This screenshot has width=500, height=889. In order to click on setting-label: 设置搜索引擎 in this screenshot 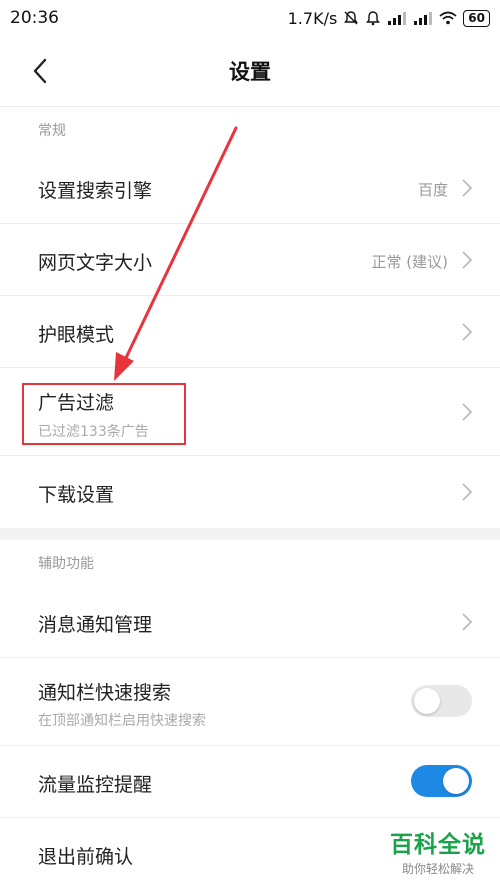, I will do `click(95, 191)`.